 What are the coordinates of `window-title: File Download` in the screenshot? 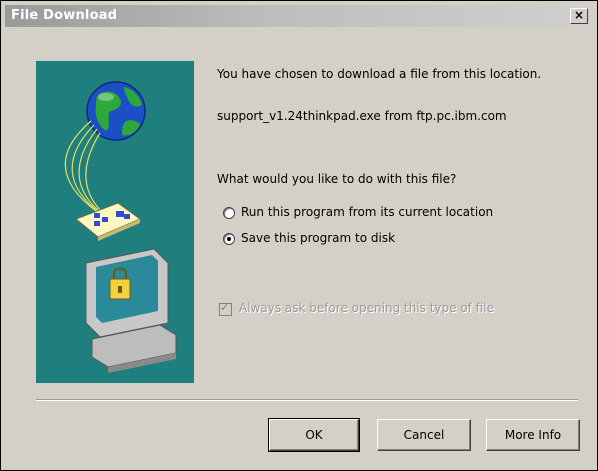 It's located at (64, 15).